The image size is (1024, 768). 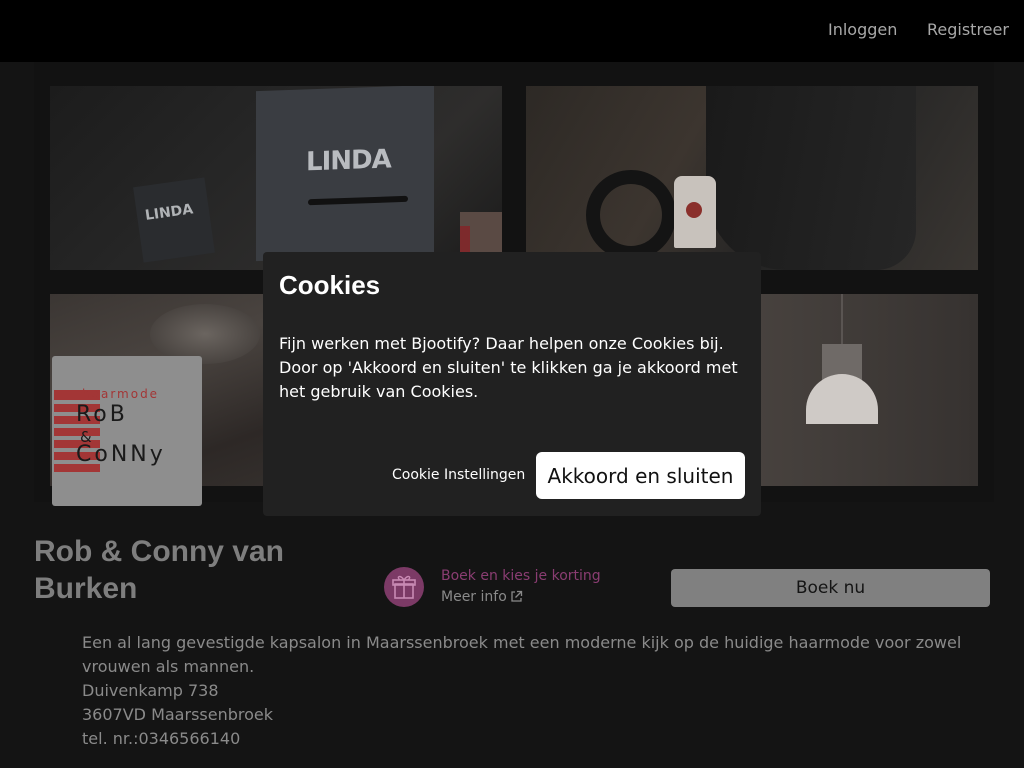 I want to click on cookie-modal-title: Cookies, so click(x=330, y=285).